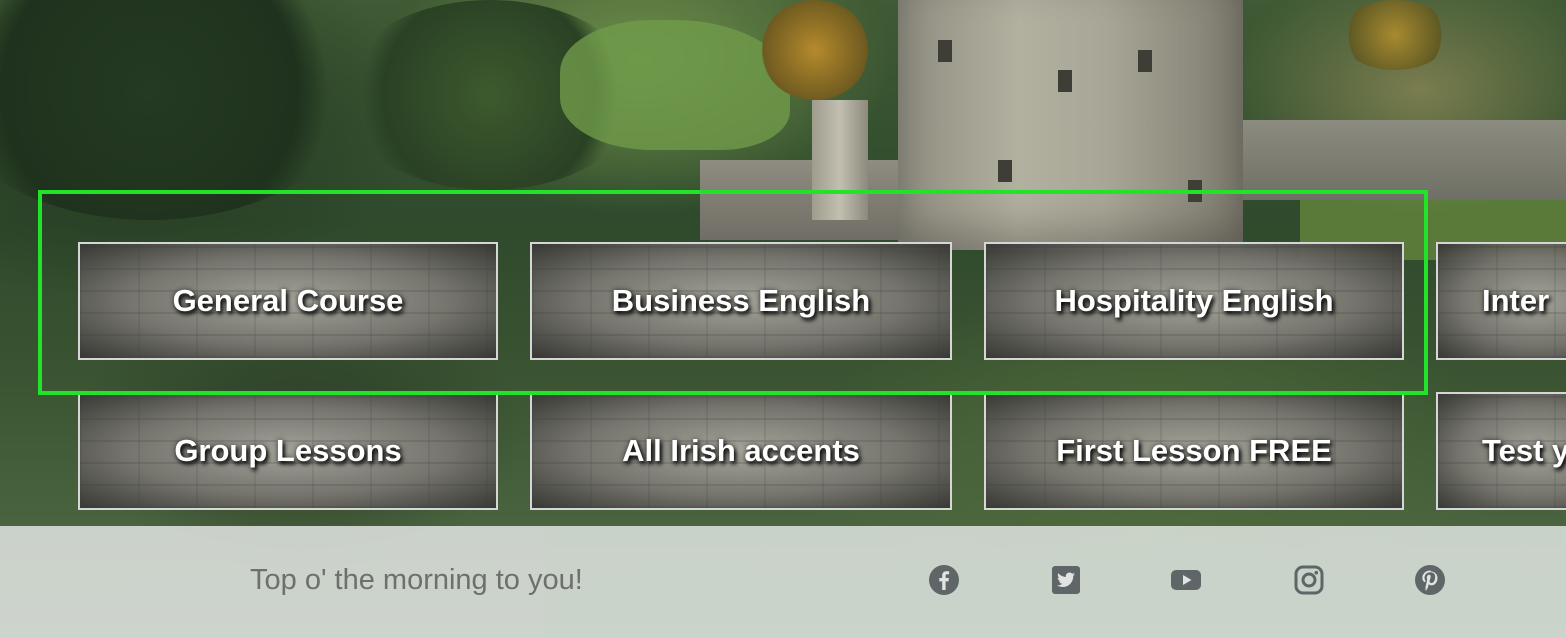 The height and width of the screenshot is (638, 1566). Describe the element at coordinates (1309, 580) in the screenshot. I see `instagram-icon` at that location.